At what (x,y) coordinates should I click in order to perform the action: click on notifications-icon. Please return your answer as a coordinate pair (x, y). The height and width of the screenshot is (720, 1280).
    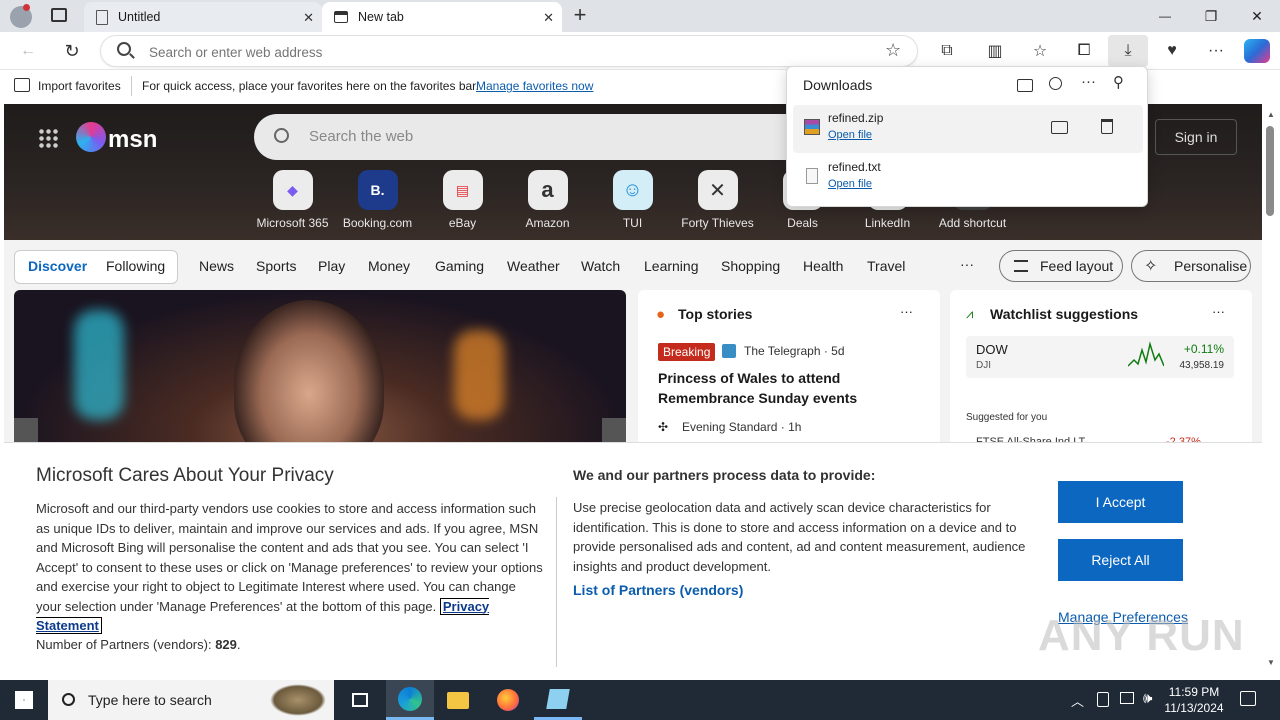
    Looking at the image, I should click on (1248, 698).